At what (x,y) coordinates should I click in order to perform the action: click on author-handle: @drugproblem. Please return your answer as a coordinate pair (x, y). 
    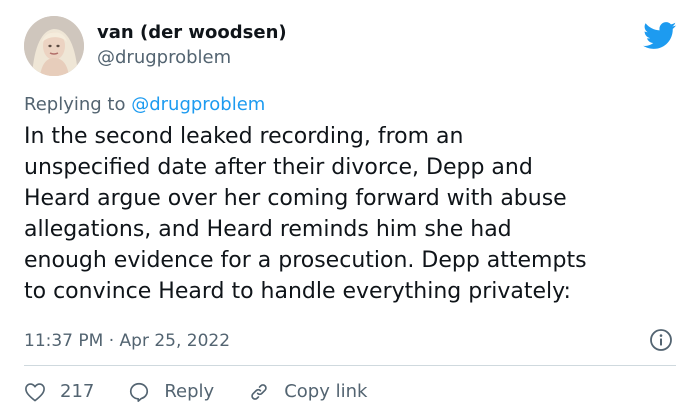
    Looking at the image, I should click on (192, 58).